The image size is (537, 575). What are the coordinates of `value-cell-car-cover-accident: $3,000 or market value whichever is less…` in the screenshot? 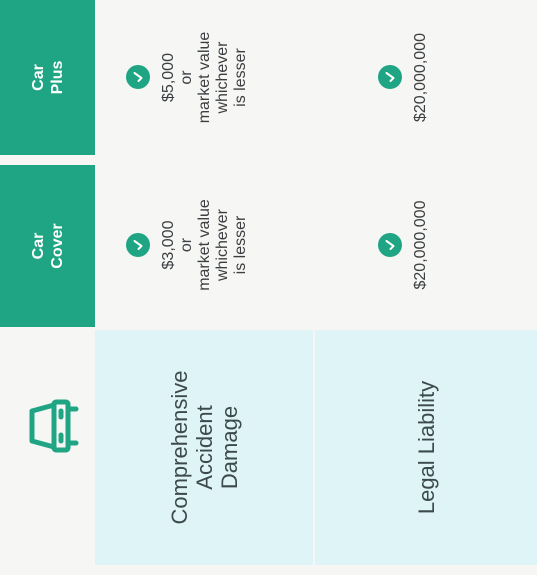 It's located at (211, 245).